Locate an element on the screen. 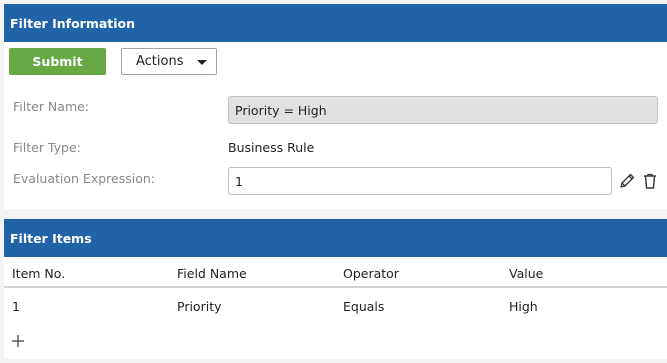  edit-icon is located at coordinates (627, 181).